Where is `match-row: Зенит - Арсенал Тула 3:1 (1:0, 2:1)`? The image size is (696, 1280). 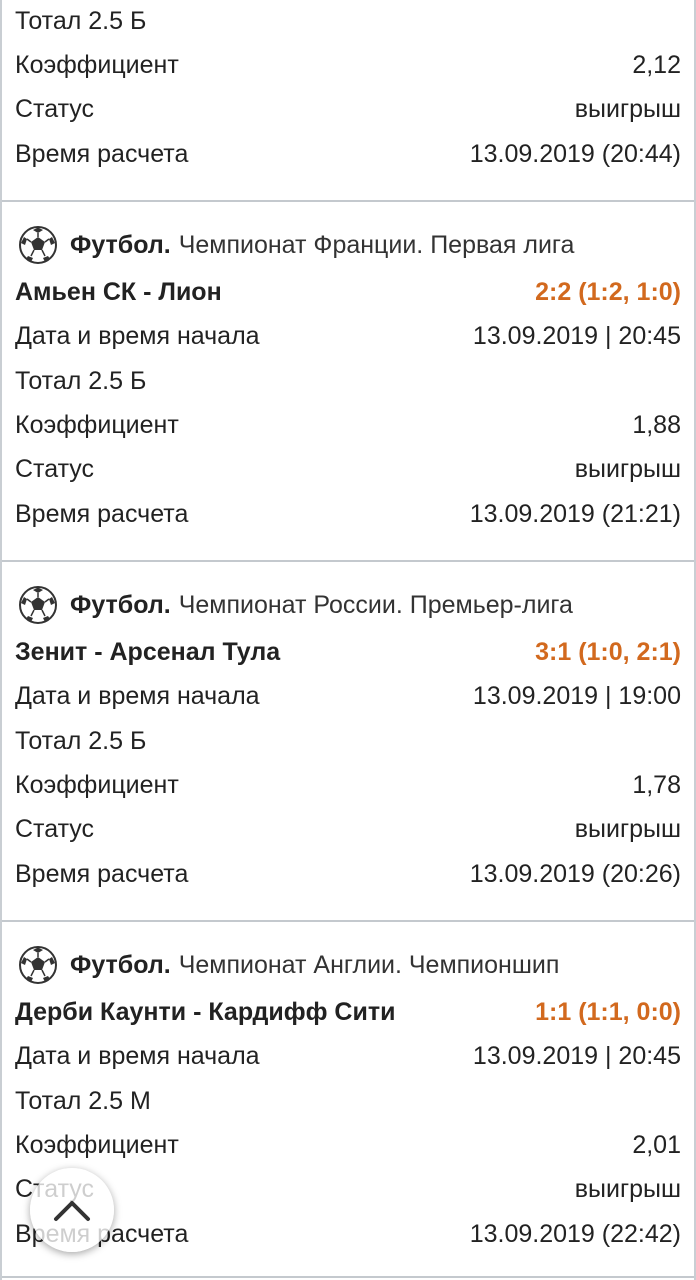
match-row: Зенит - Арсенал Тула 3:1 (1:0, 2:1) is located at coordinates (348, 652).